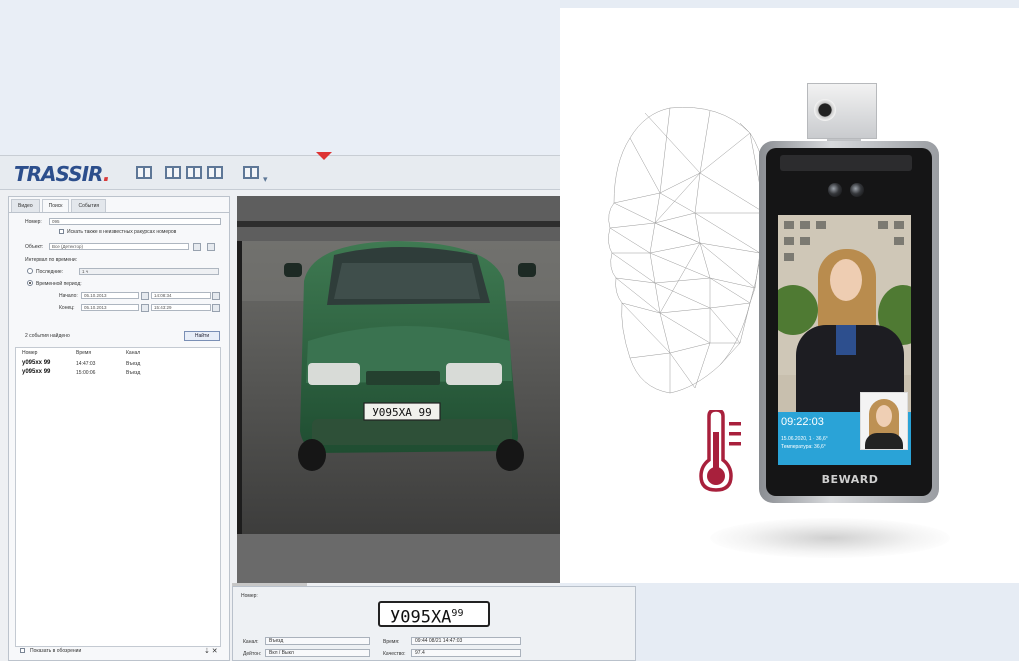 This screenshot has height=661, width=1019. What do you see at coordinates (402, 412) in the screenshot?
I see `video-plate-text: У095ХА 99` at bounding box center [402, 412].